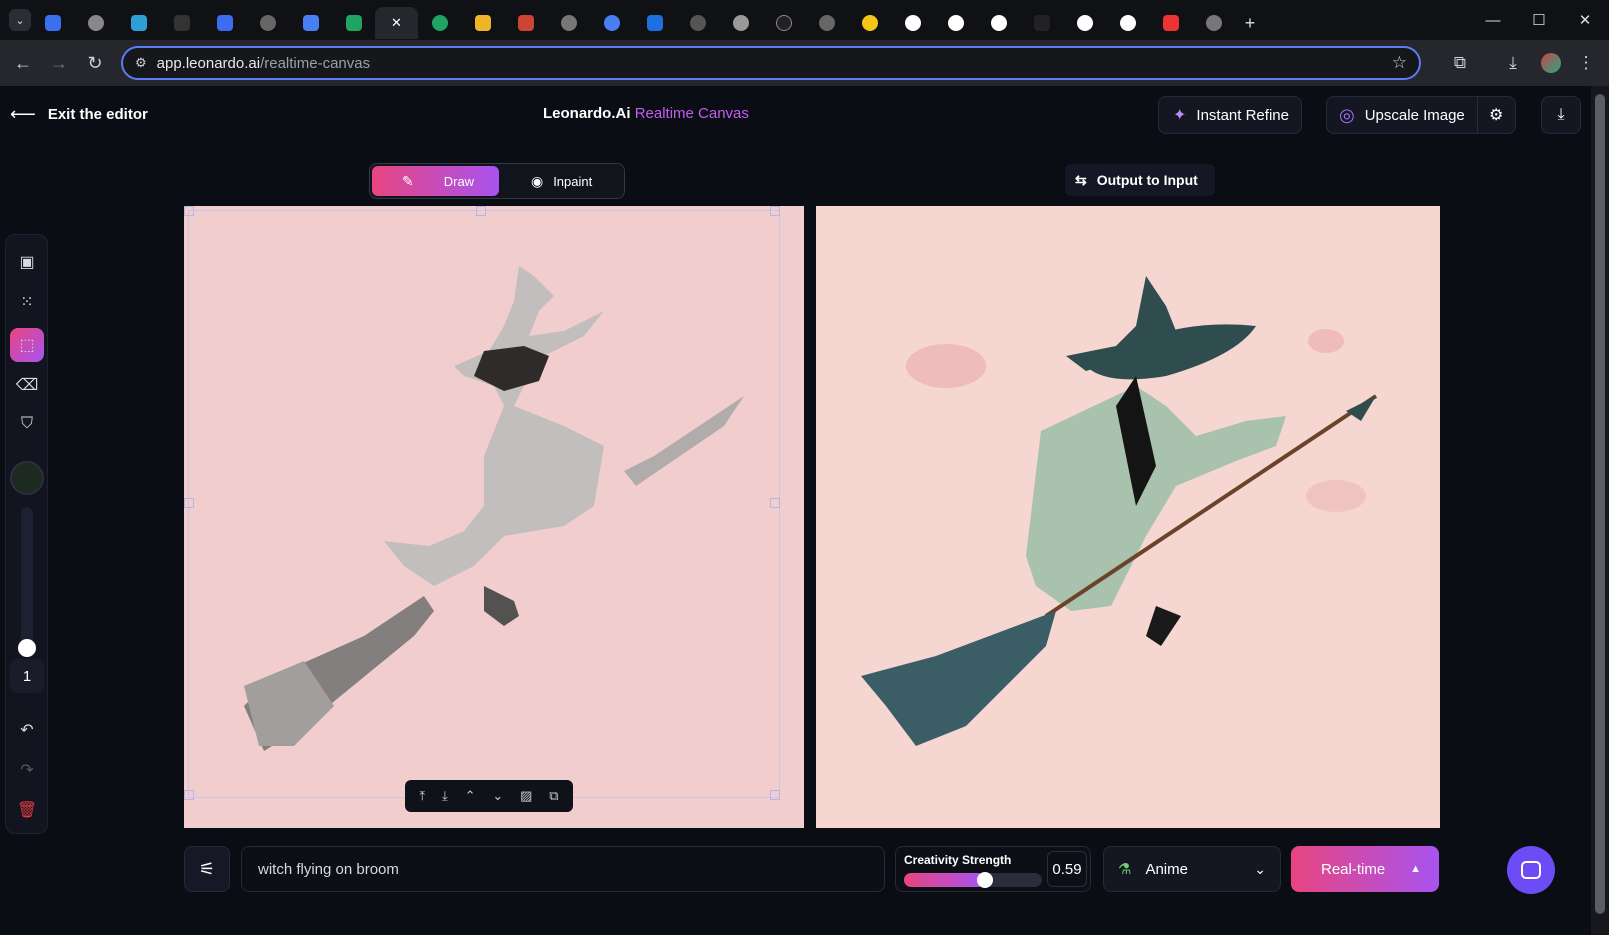 This screenshot has height=935, width=1609. Describe the element at coordinates (646, 113) in the screenshot. I see `page-title: Leonardo.Ai Realtime Canvas` at that location.